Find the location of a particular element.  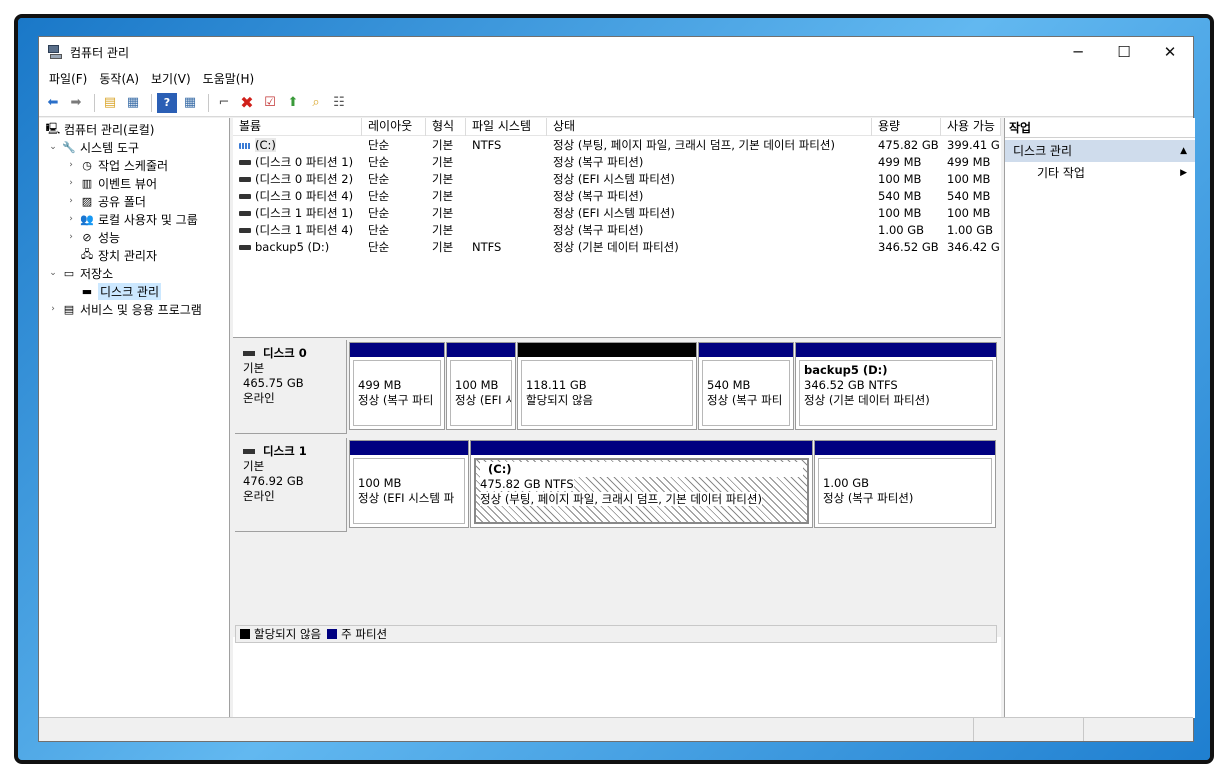

disk-info: 디스크 1 기본 476.92 GB 온라인 is located at coordinates (291, 485).